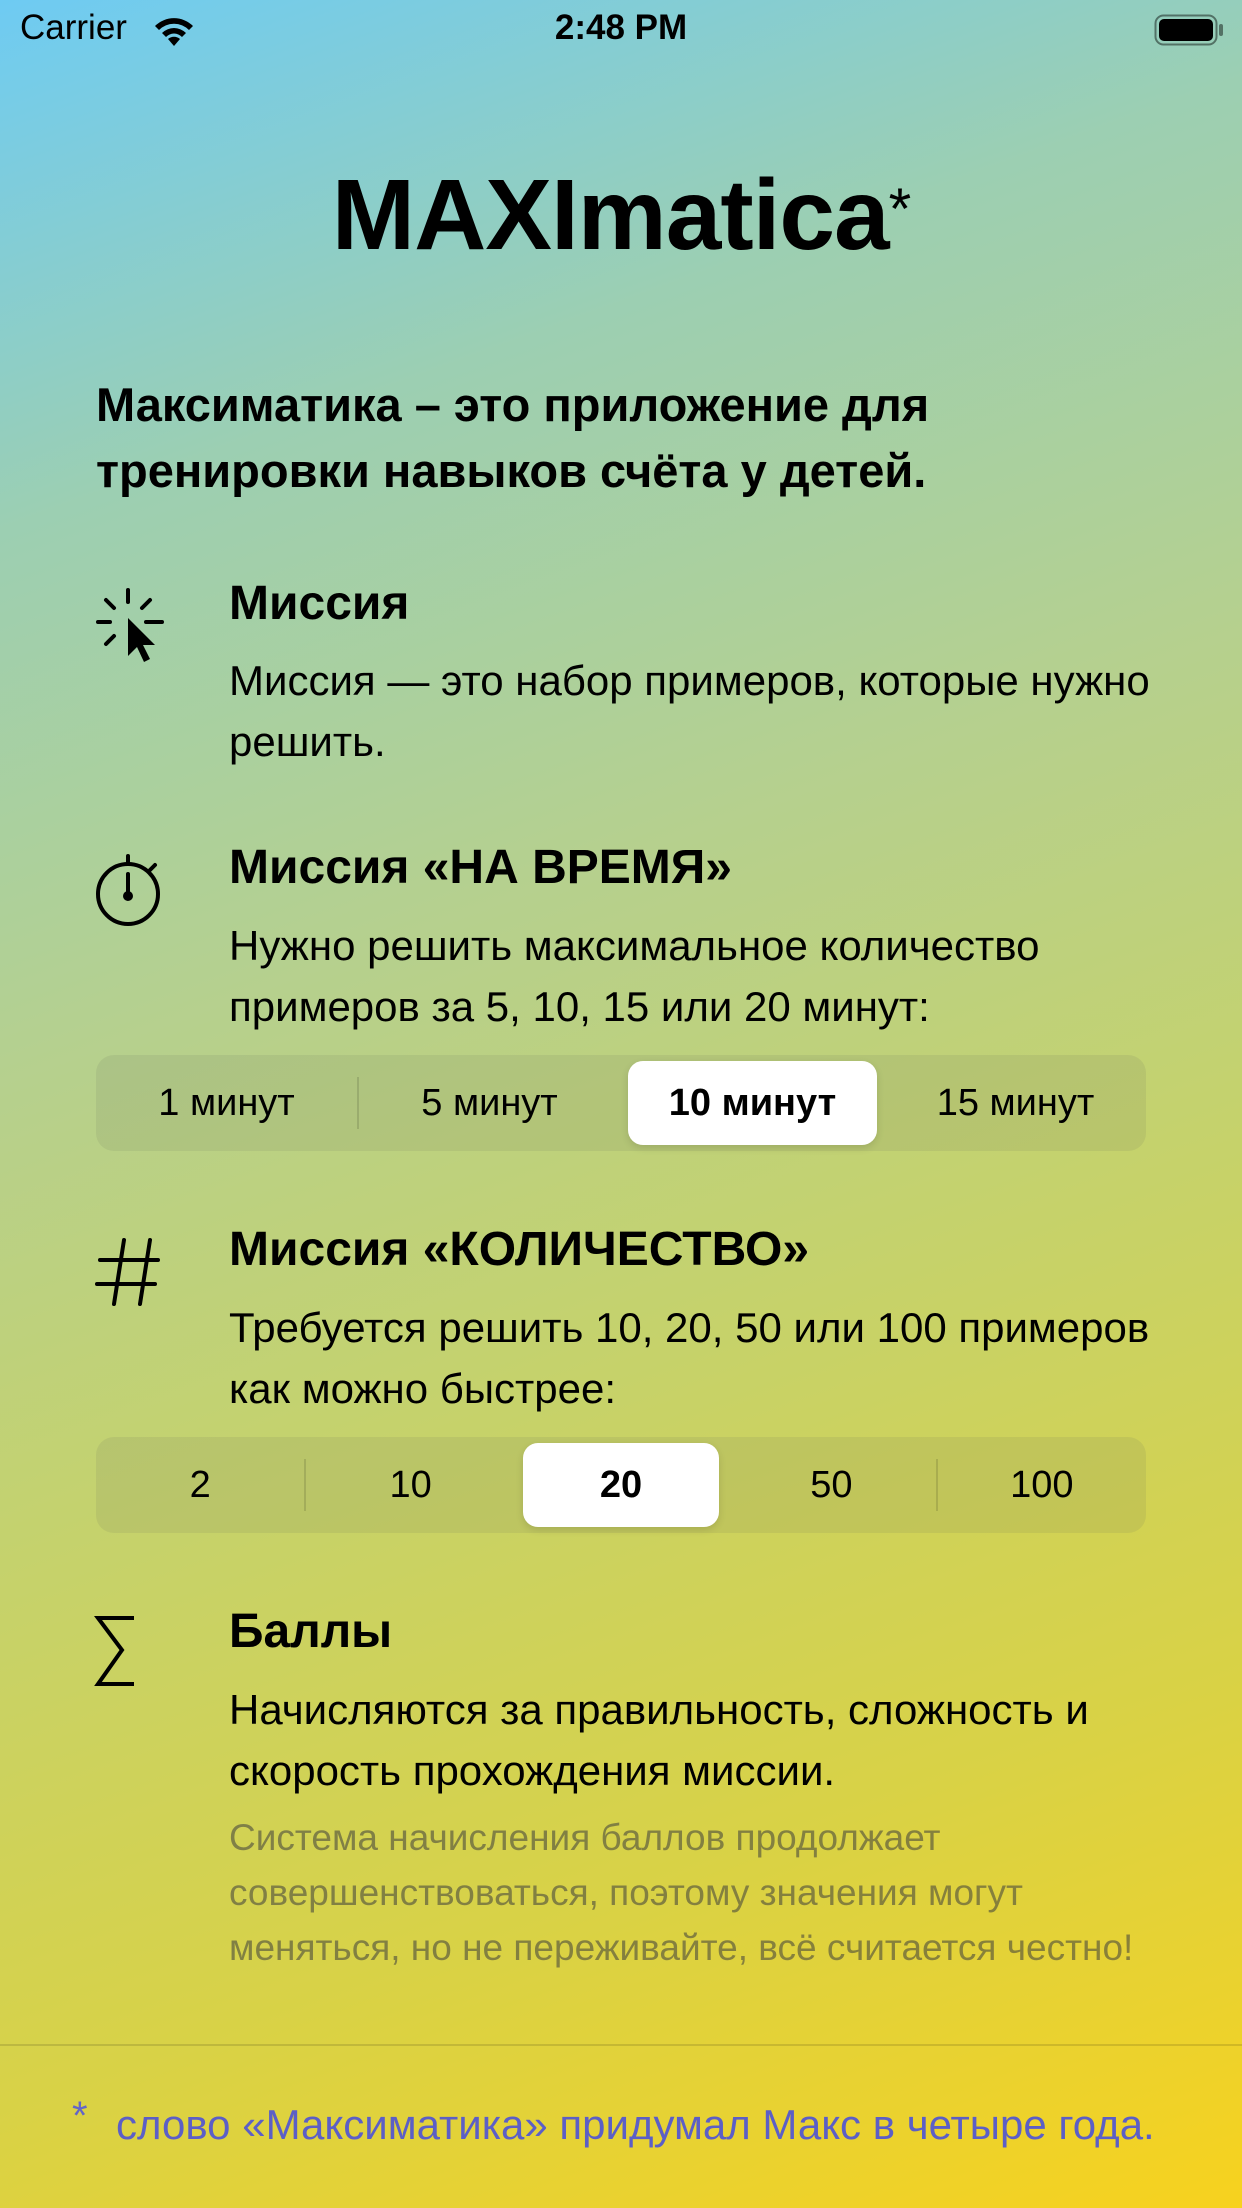 The height and width of the screenshot is (2208, 1242). I want to click on timed-mission-title: Миссия «НА ВРЕМЯ», so click(480, 867).